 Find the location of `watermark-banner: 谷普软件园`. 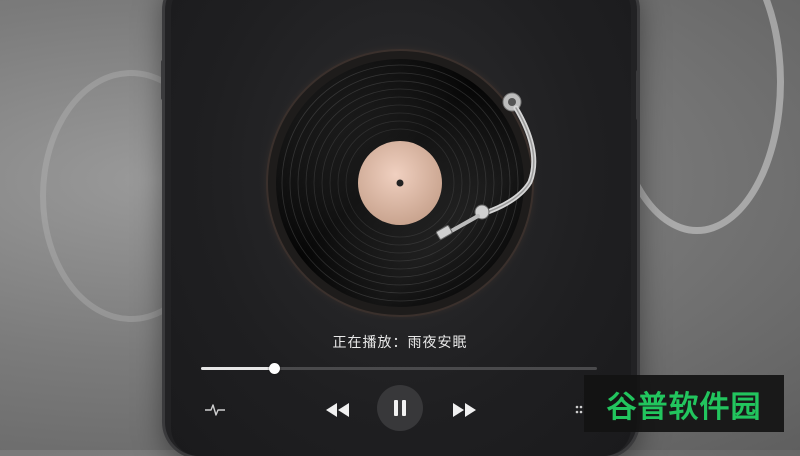

watermark-banner: 谷普软件园 is located at coordinates (684, 403).